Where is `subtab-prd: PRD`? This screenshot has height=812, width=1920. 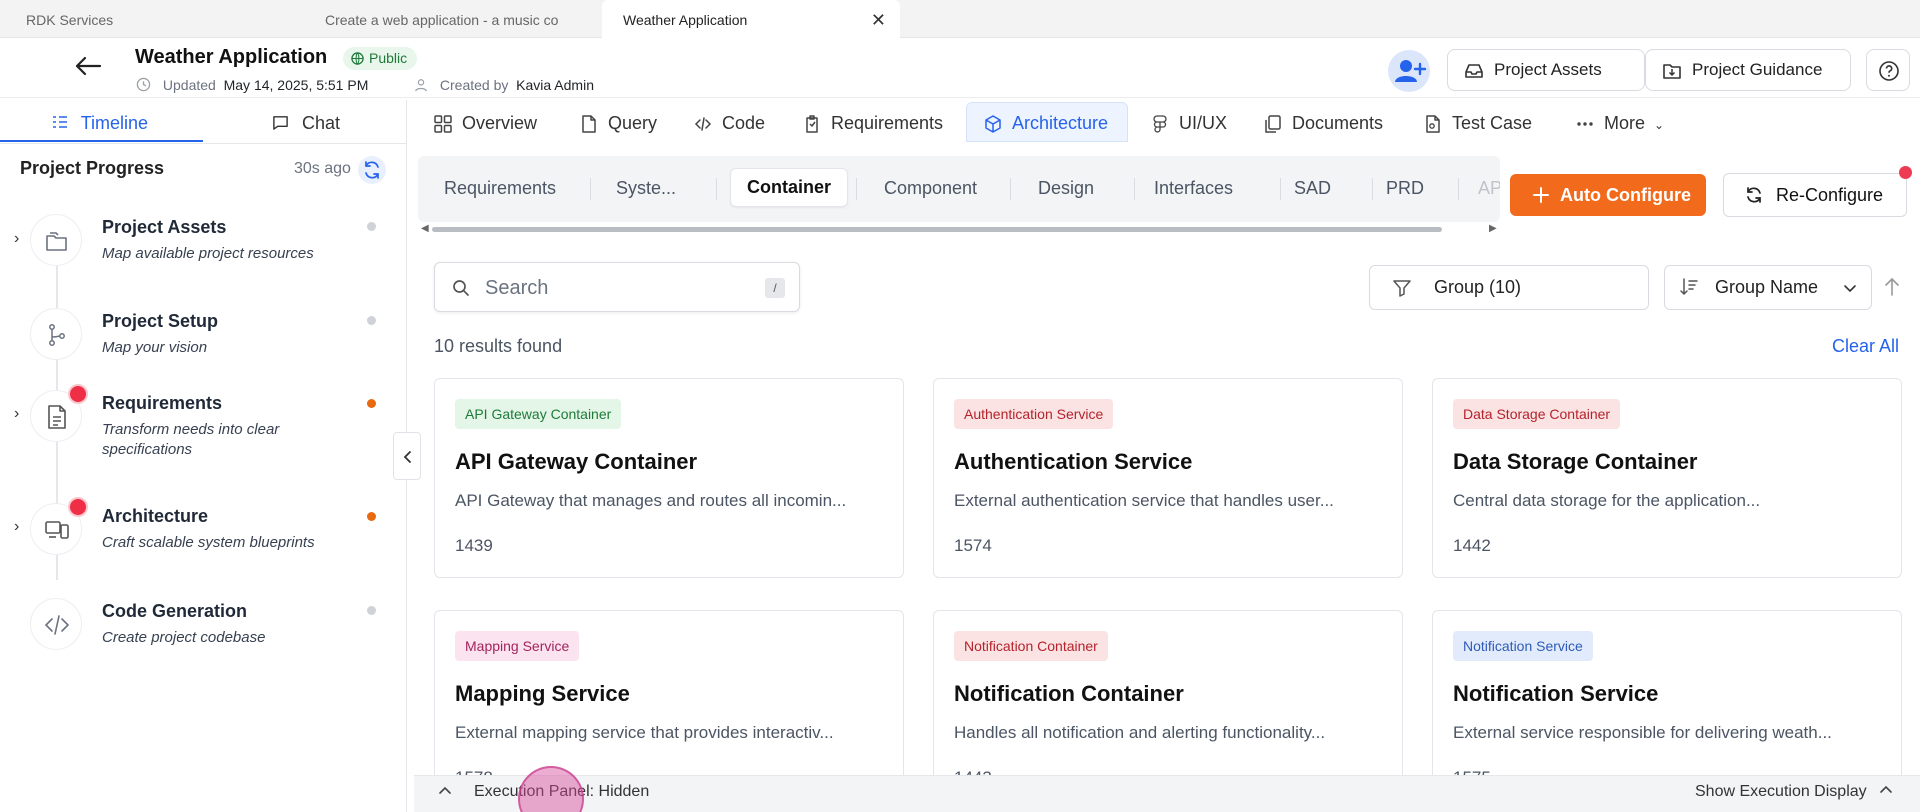
subtab-prd: PRD is located at coordinates (1405, 188).